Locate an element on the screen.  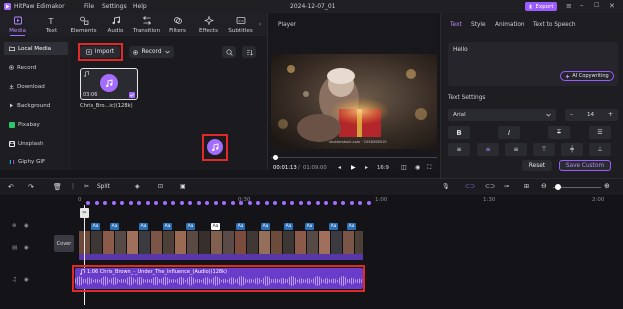
tab-audio: Audio is located at coordinates (115, 24).